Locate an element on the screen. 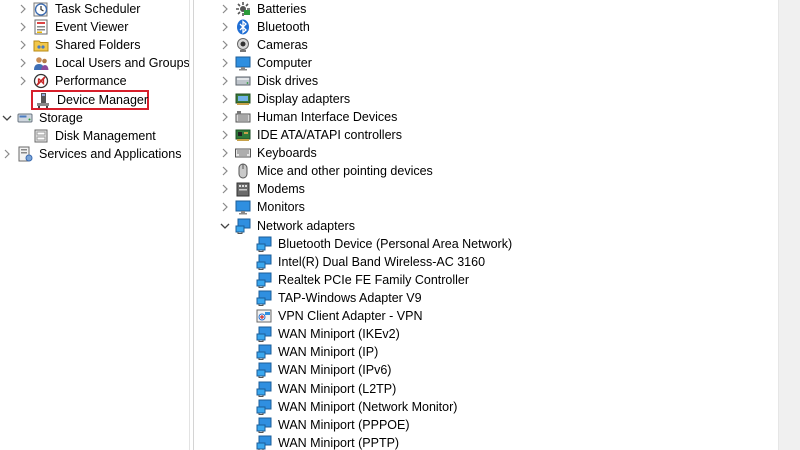  device-category-keyboards: Keyboards is located at coordinates (268, 153).